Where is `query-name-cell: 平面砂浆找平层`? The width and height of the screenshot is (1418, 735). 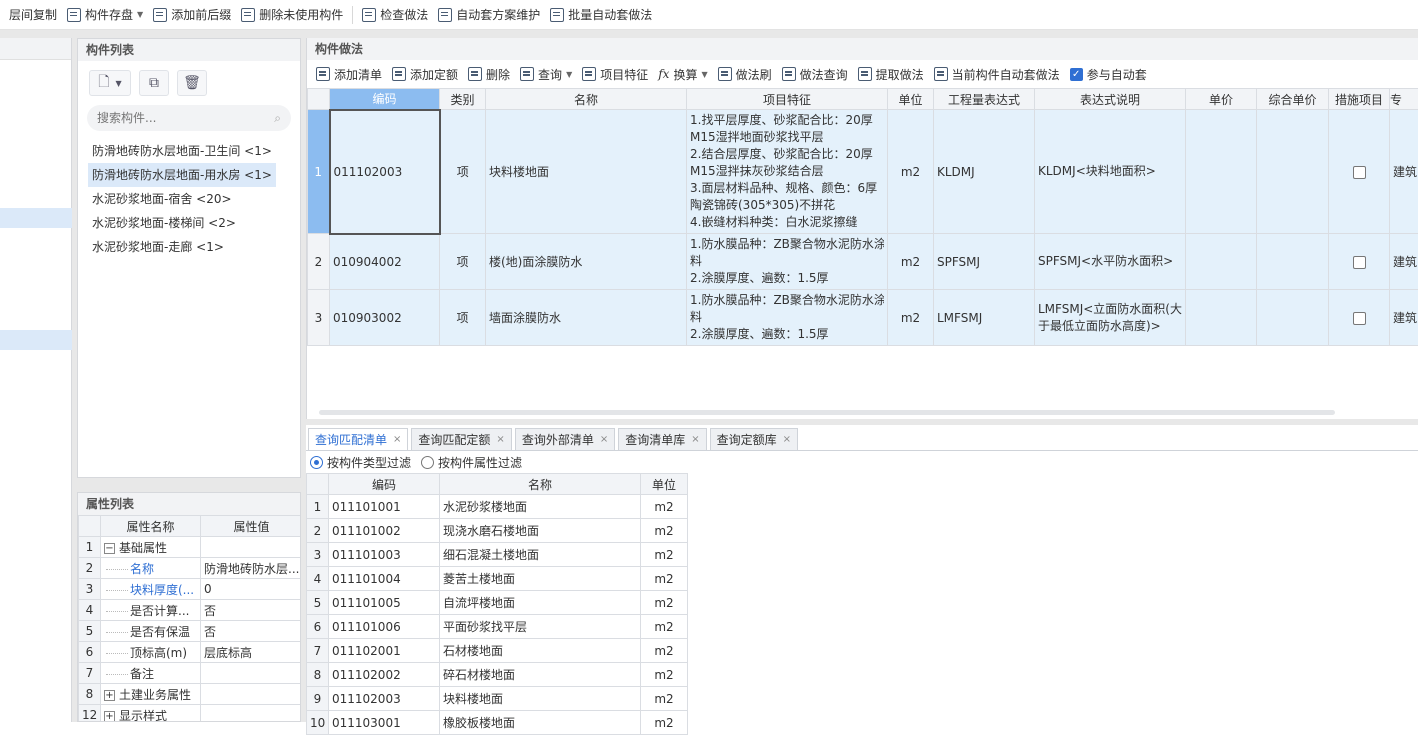 query-name-cell: 平面砂浆找平层 is located at coordinates (540, 627).